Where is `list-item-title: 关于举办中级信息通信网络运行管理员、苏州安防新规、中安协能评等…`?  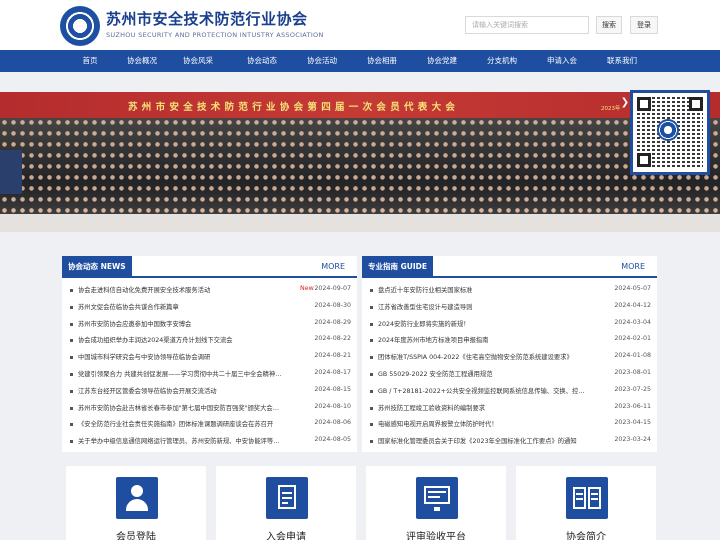
list-item-title: 关于举办中级信息通信网络运行管理员、苏州安防新规、中安协能评等… is located at coordinates (188, 440).